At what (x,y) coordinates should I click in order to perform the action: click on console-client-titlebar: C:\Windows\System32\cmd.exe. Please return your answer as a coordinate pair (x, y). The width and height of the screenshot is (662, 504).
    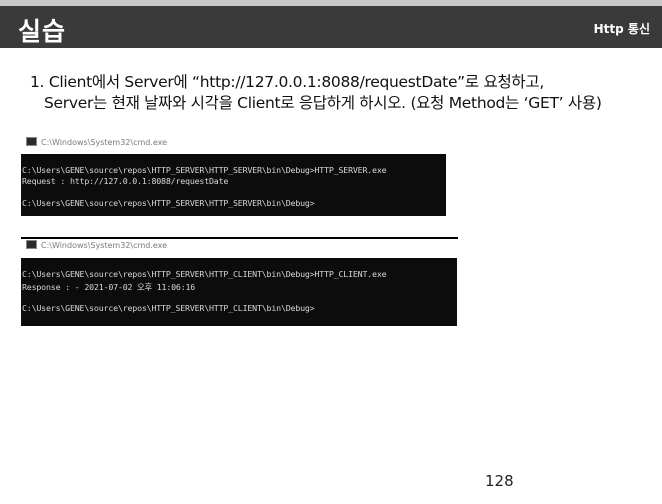
    Looking at the image, I should click on (97, 247).